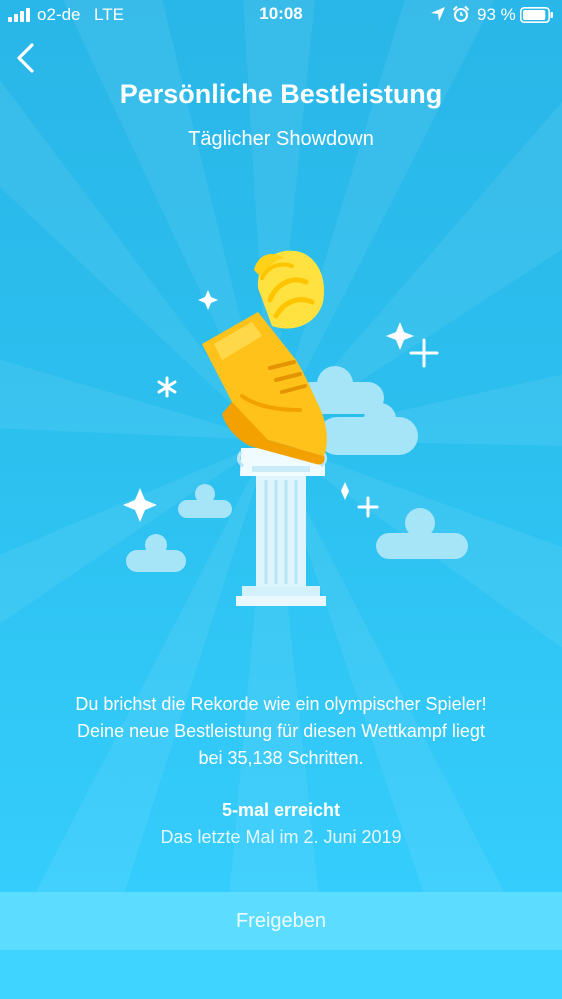 The image size is (562, 999). Describe the element at coordinates (438, 14) in the screenshot. I see `location-arrow-icon` at that location.